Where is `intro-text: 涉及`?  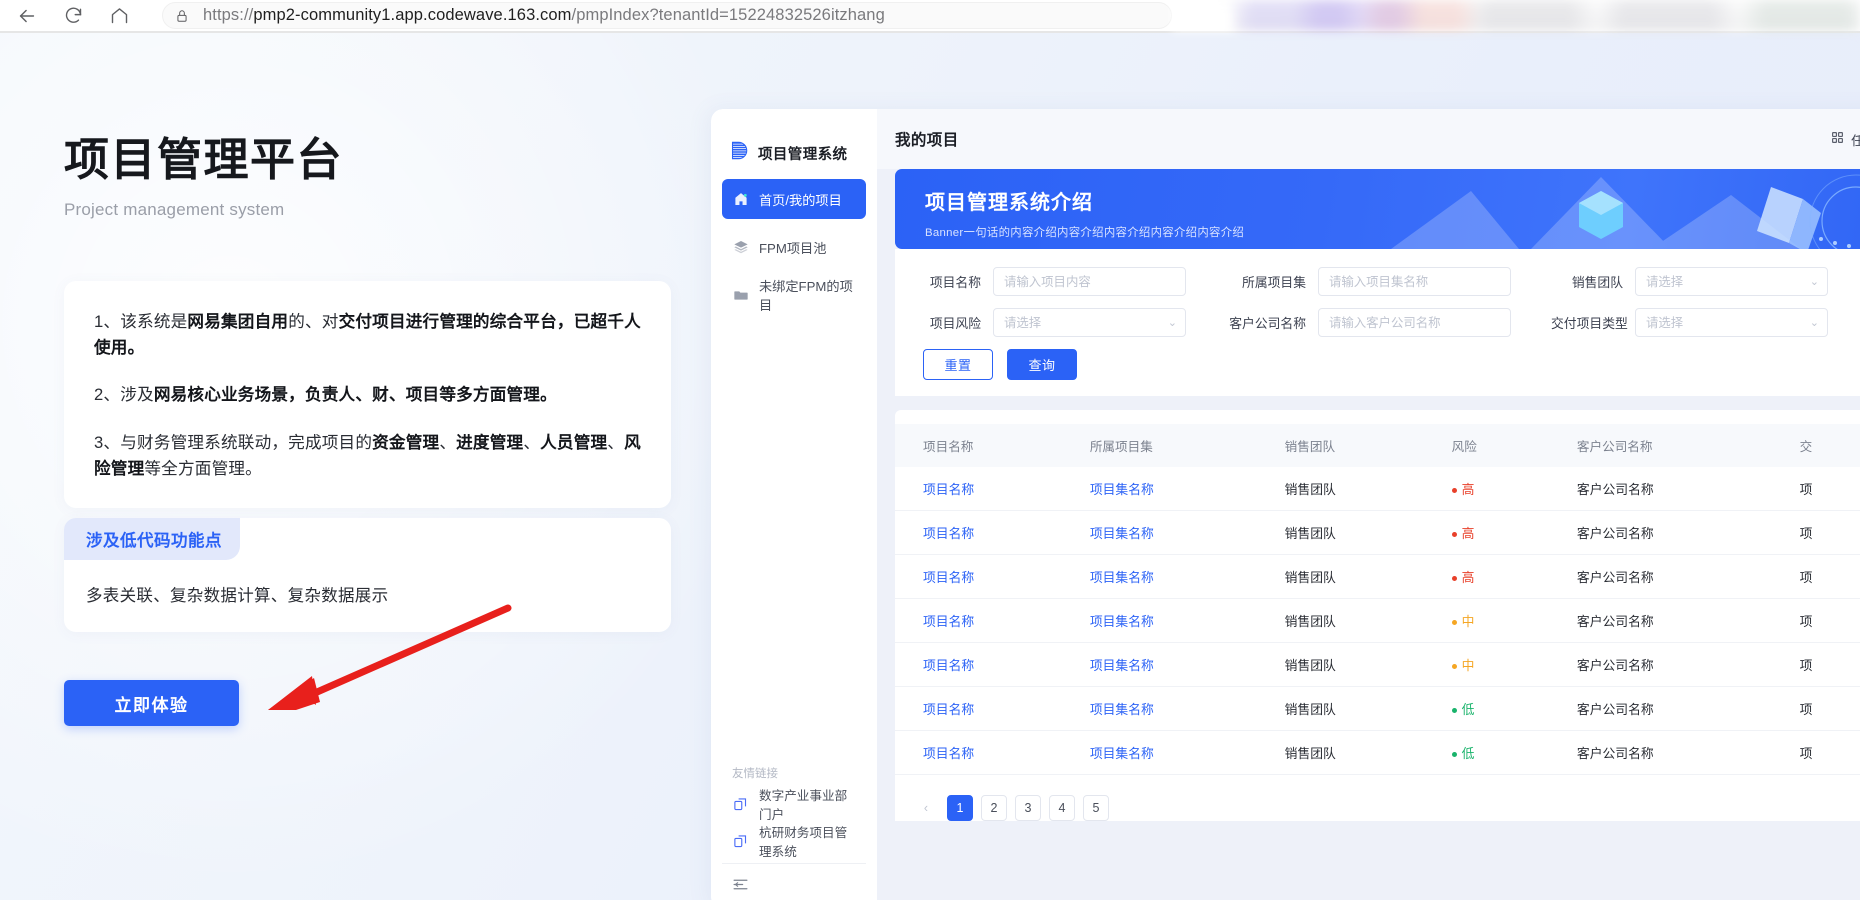
intro-text: 涉及 is located at coordinates (137, 395).